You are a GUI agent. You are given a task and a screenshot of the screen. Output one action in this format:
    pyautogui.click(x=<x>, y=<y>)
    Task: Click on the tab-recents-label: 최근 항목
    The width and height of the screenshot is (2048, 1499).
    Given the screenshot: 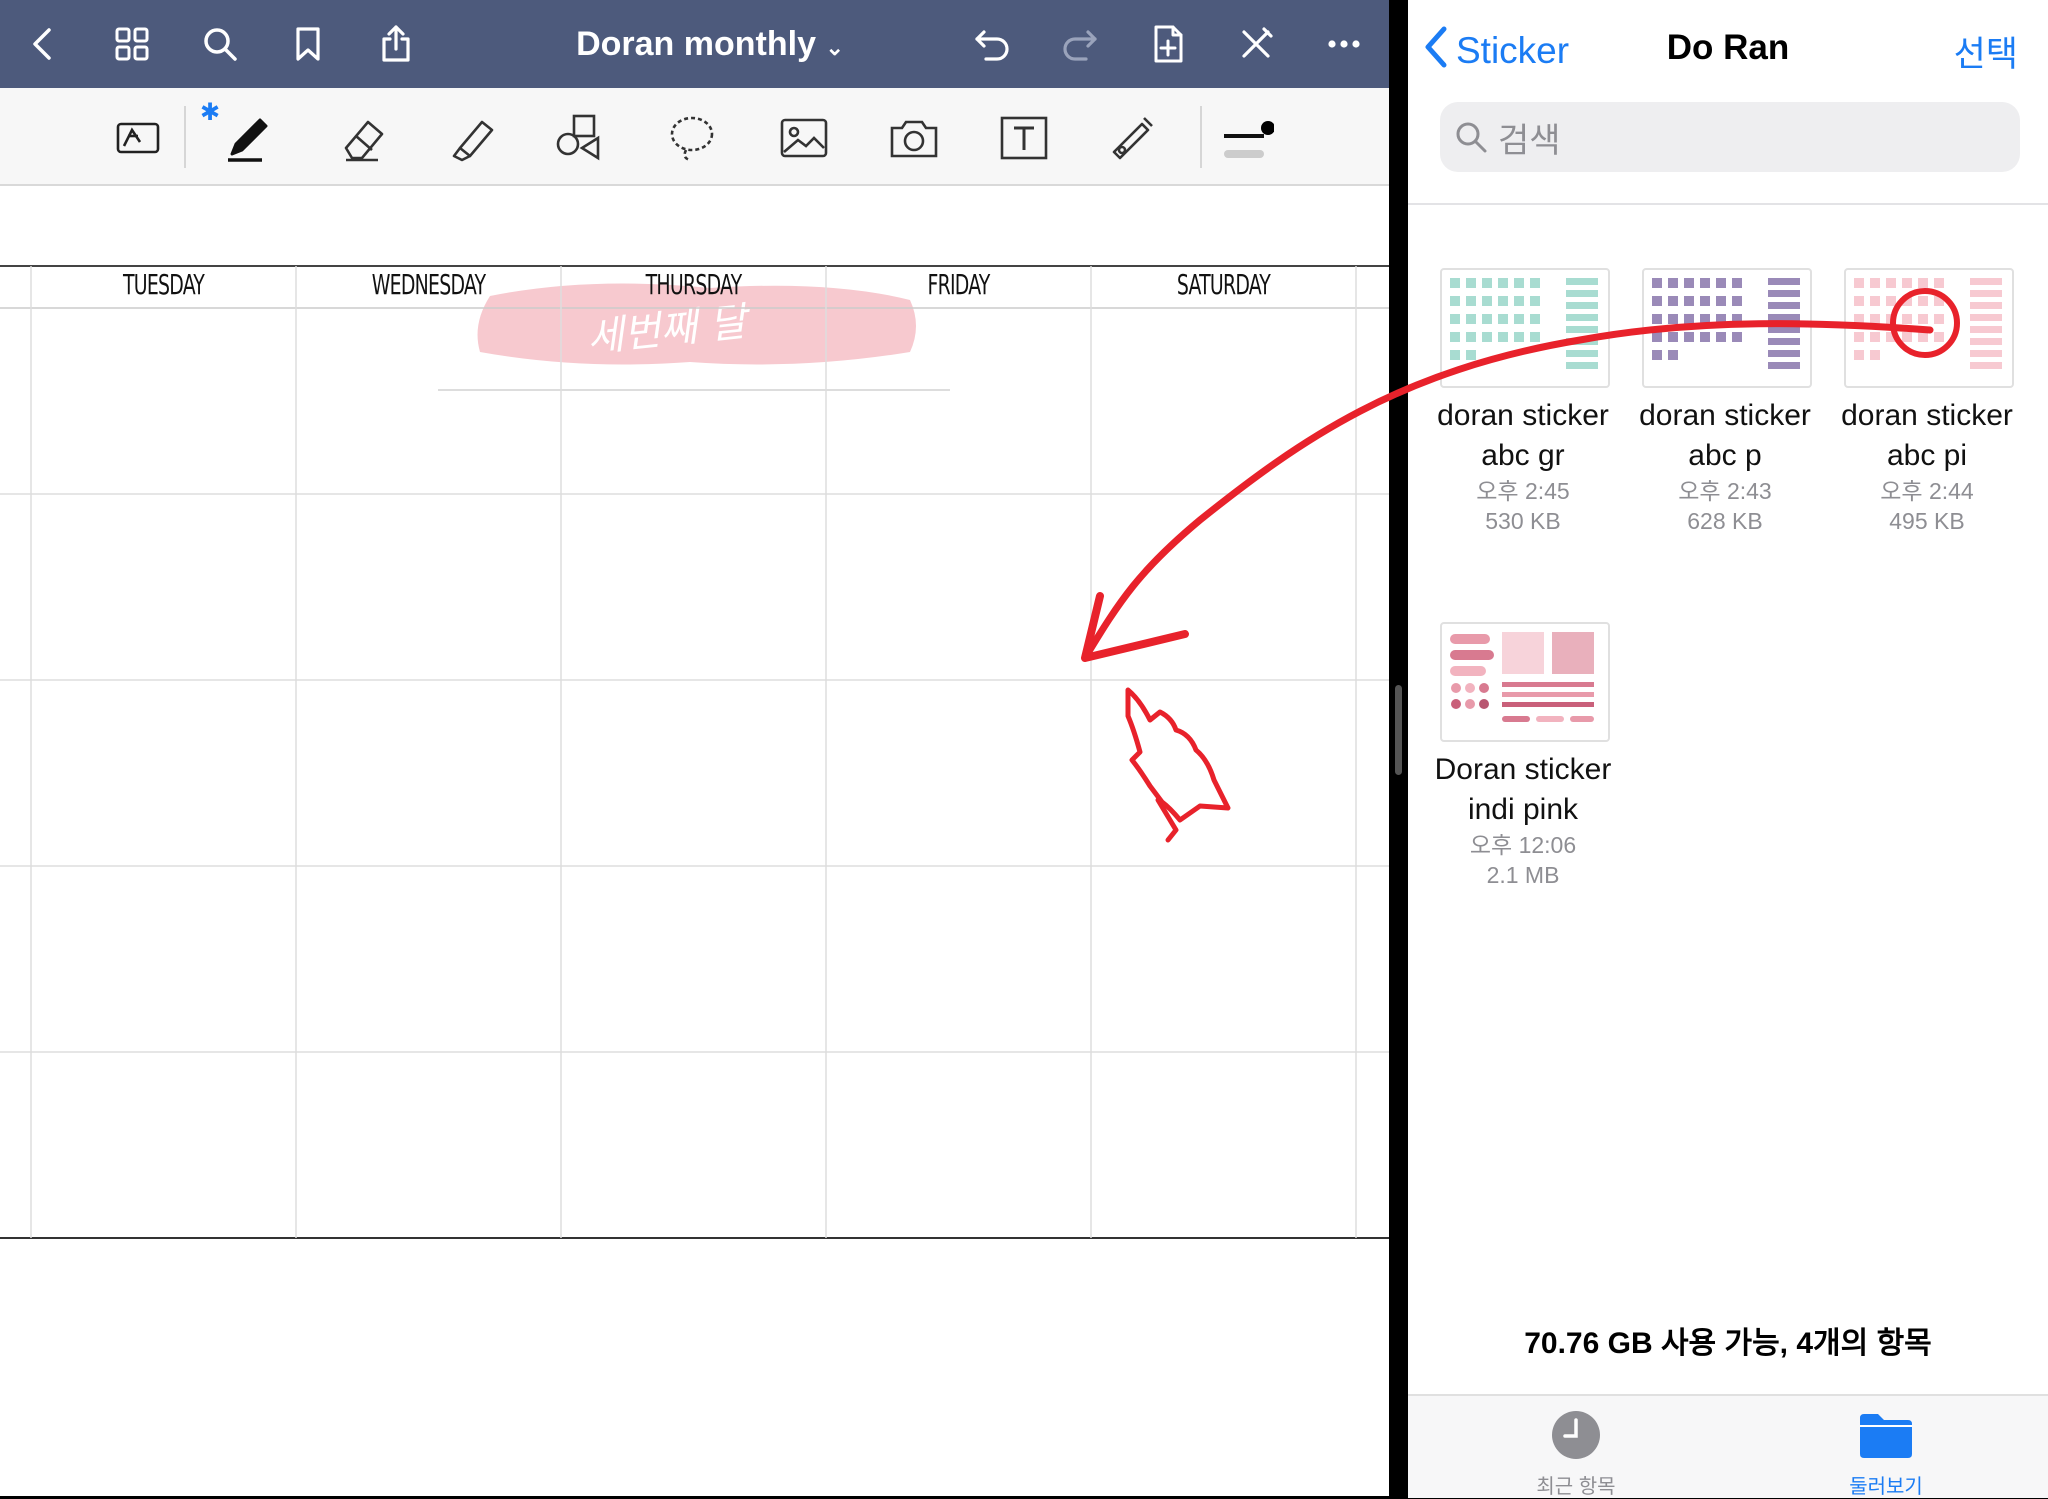 What is the action you would take?
    pyautogui.click(x=1576, y=1487)
    